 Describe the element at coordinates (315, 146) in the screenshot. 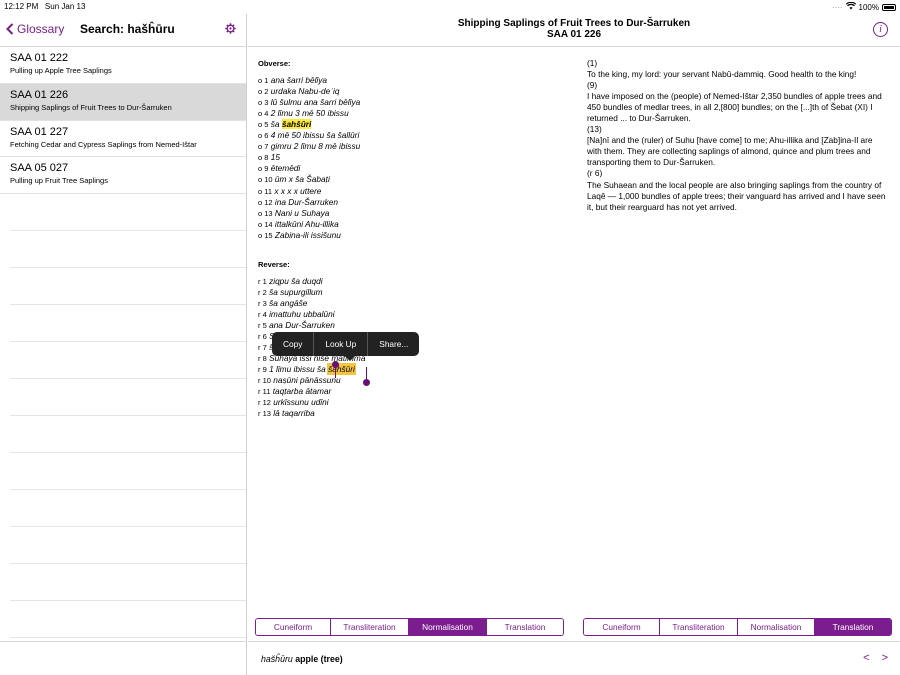

I see `line-text: gimru 2 līmu 8 mē ibissu` at that location.